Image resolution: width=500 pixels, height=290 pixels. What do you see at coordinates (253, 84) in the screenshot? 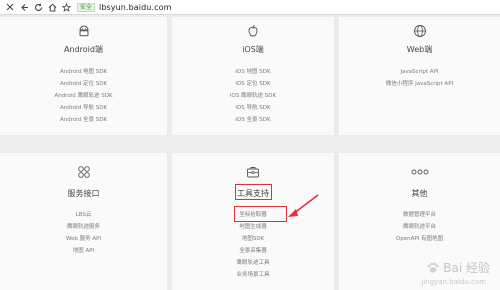
I see `sdk-link: iOS 定位 SDK` at bounding box center [253, 84].